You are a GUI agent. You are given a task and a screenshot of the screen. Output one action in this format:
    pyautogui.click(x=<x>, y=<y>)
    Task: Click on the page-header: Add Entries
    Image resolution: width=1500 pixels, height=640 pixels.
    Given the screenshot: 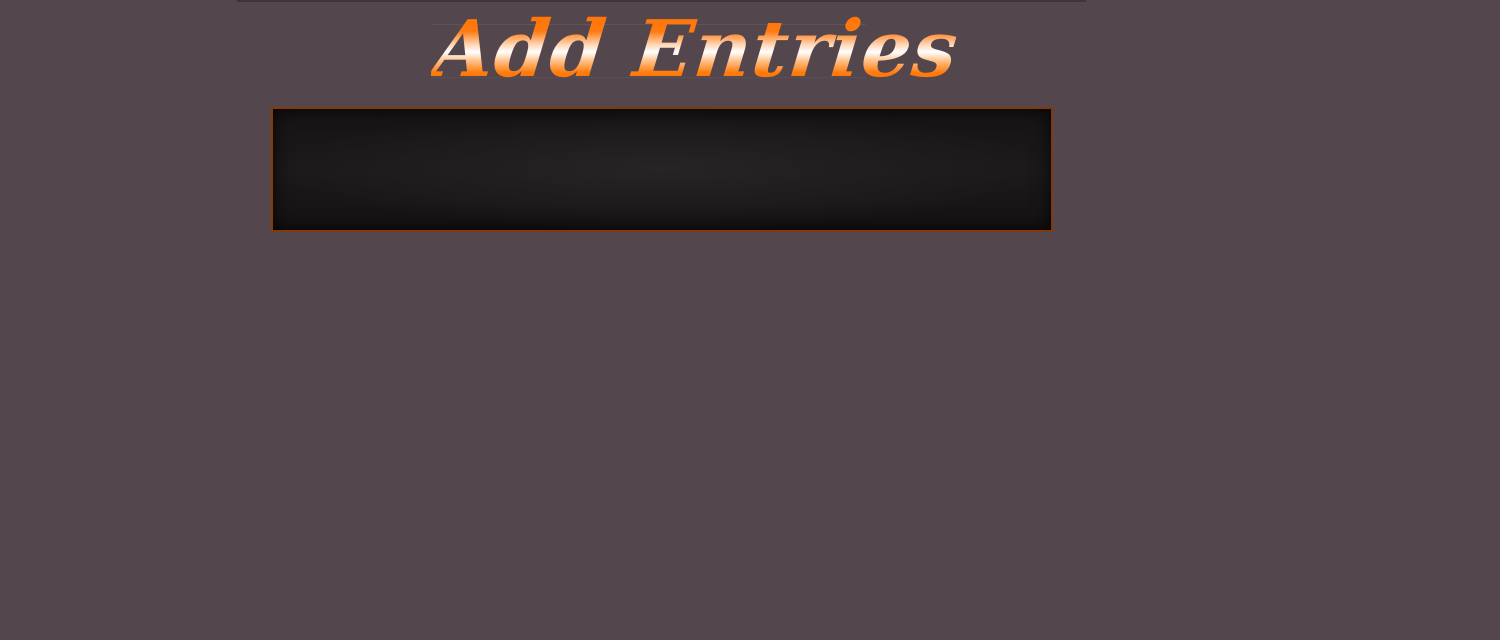 What is the action you would take?
    pyautogui.click(x=691, y=52)
    